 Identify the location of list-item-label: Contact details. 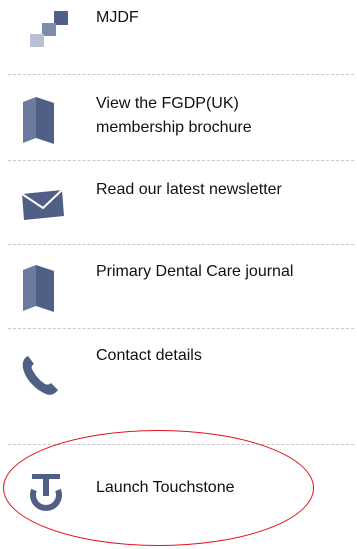
(149, 356).